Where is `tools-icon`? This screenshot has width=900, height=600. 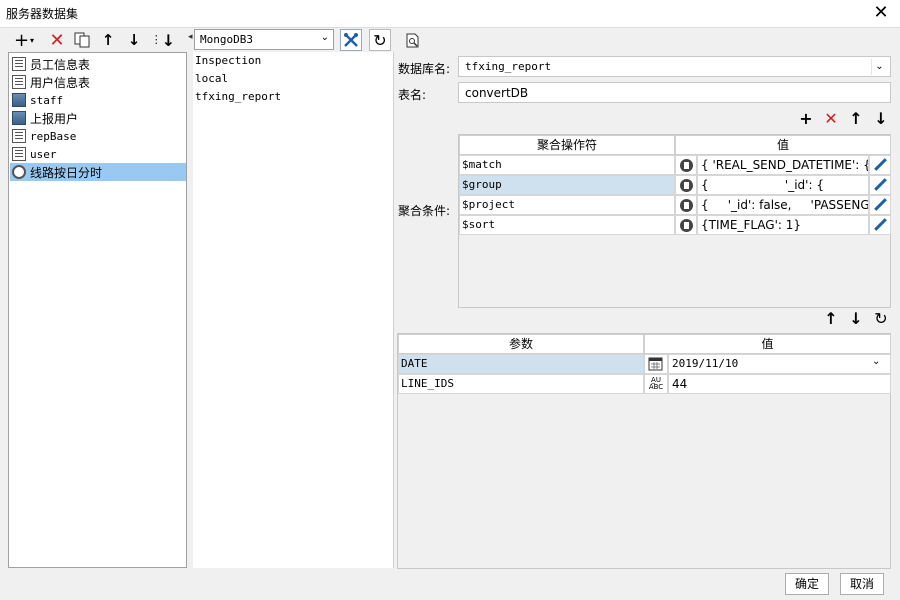
tools-icon is located at coordinates (351, 40).